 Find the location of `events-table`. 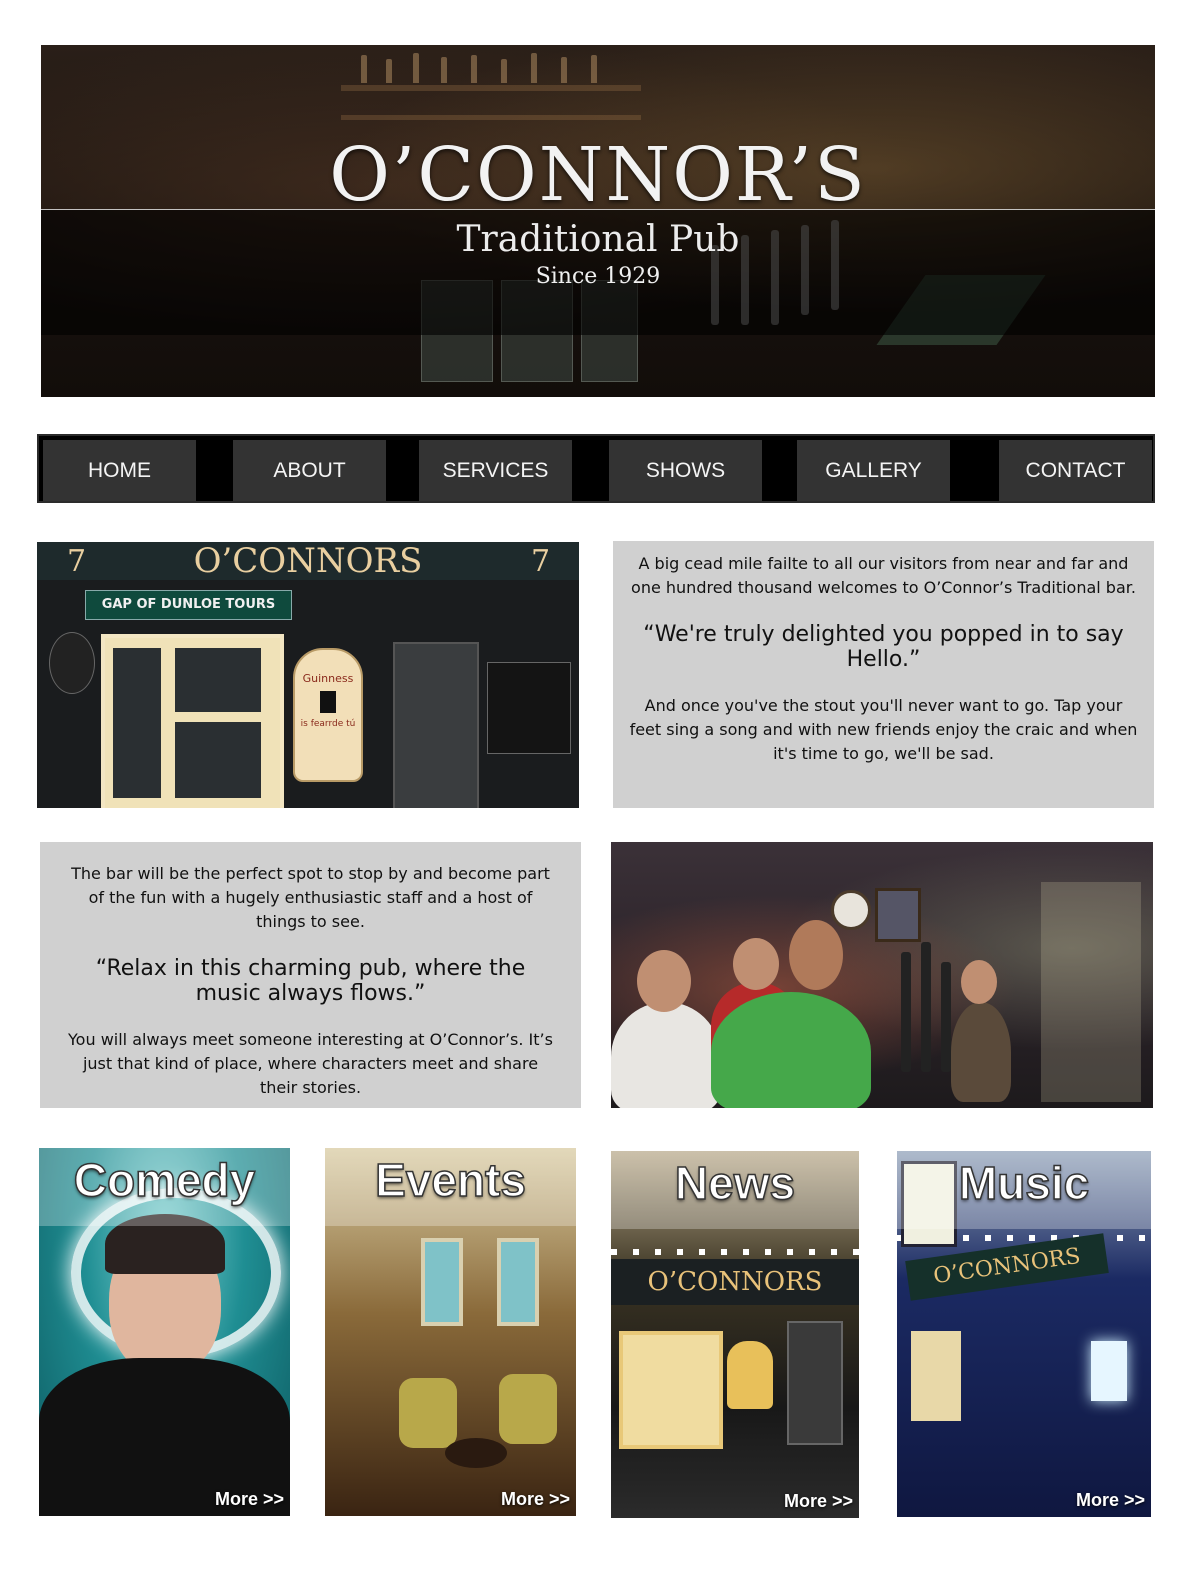

events-table is located at coordinates (476, 1453).